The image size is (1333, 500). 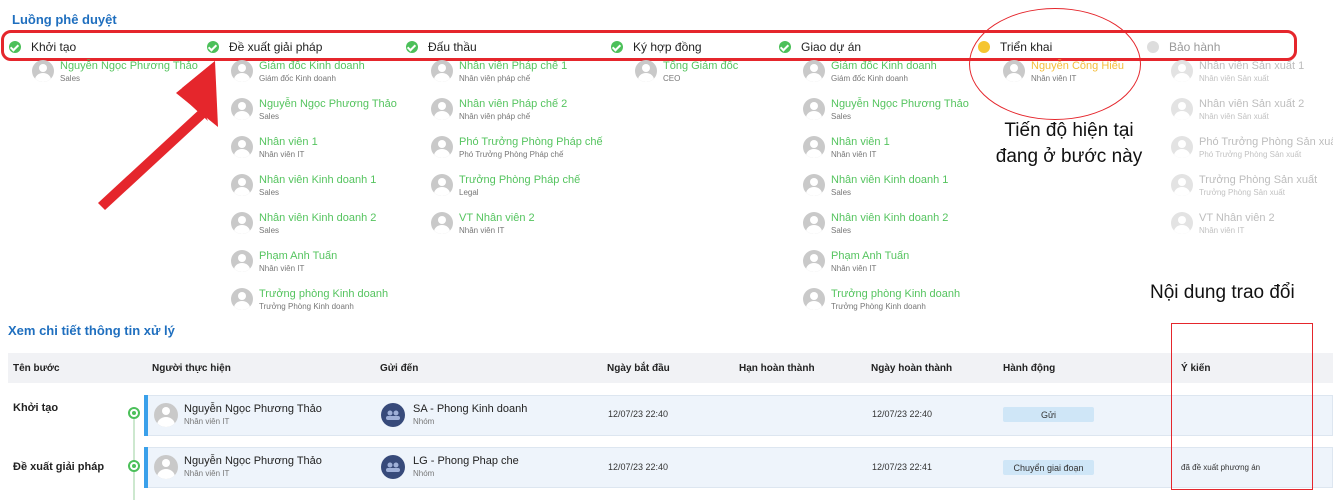 I want to click on approver-name: Trưởng Phòng Pháp chế, so click(x=520, y=180).